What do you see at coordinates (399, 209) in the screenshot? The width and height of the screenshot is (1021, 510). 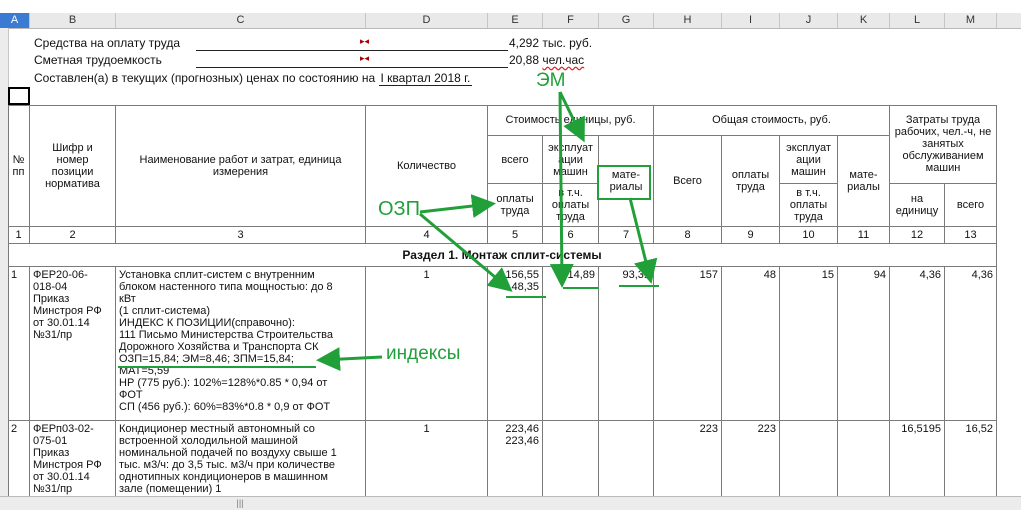 I see `annotation-ozp: ОЗП` at bounding box center [399, 209].